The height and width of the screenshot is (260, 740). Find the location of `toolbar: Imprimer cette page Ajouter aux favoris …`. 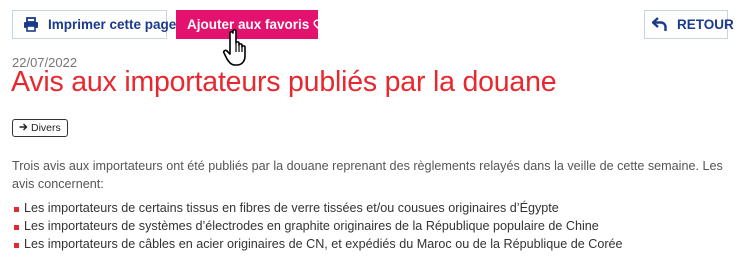

toolbar: Imprimer cette page Ajouter aux favoris … is located at coordinates (373, 25).